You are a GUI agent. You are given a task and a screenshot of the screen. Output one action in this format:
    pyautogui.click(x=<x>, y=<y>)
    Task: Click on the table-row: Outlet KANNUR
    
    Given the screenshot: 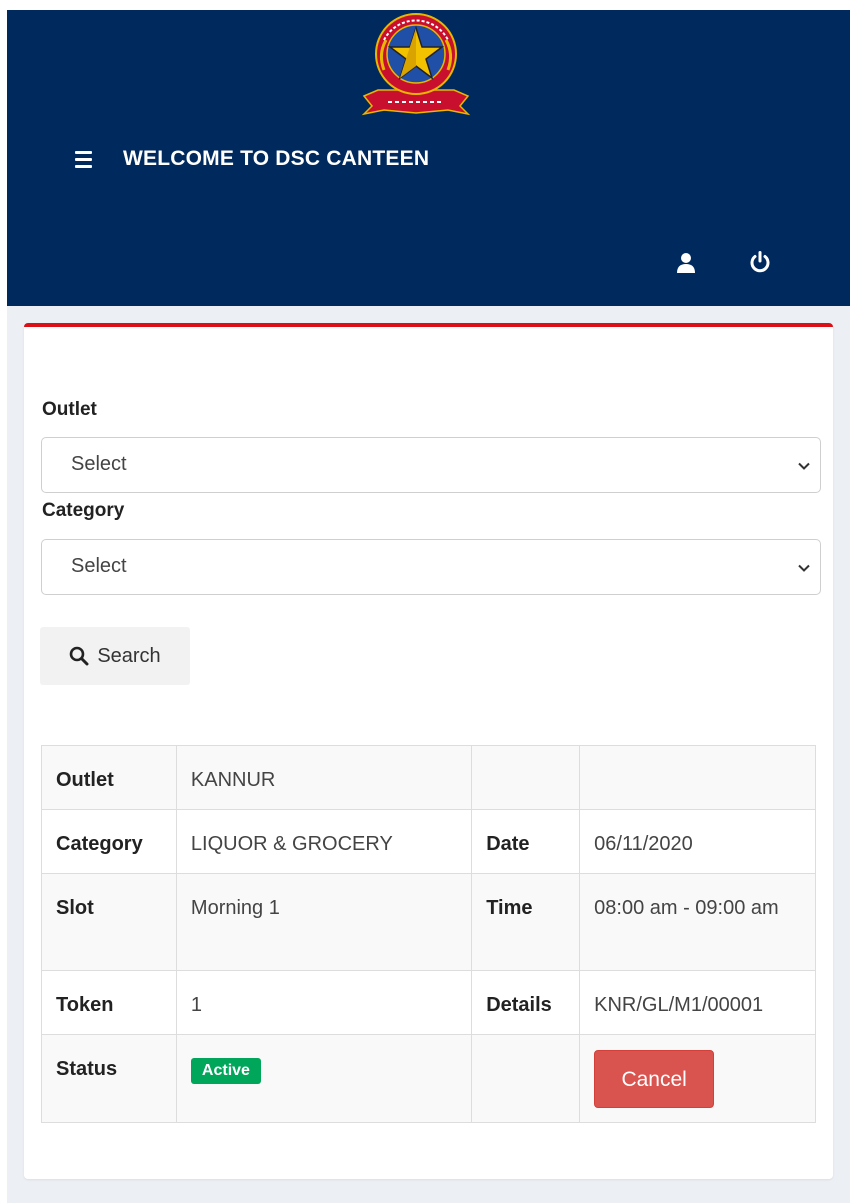 What is the action you would take?
    pyautogui.click(x=428, y=777)
    